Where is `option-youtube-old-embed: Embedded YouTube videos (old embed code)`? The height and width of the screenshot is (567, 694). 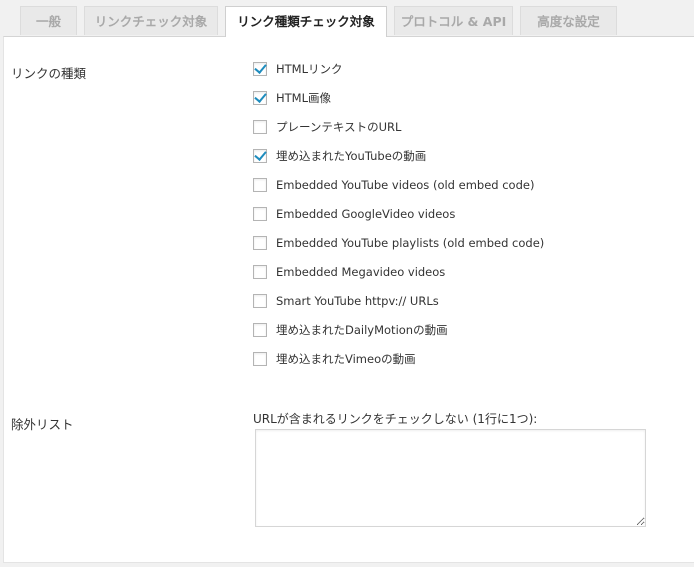
option-youtube-old-embed: Embedded YouTube videos (old embed code) is located at coordinates (393, 185).